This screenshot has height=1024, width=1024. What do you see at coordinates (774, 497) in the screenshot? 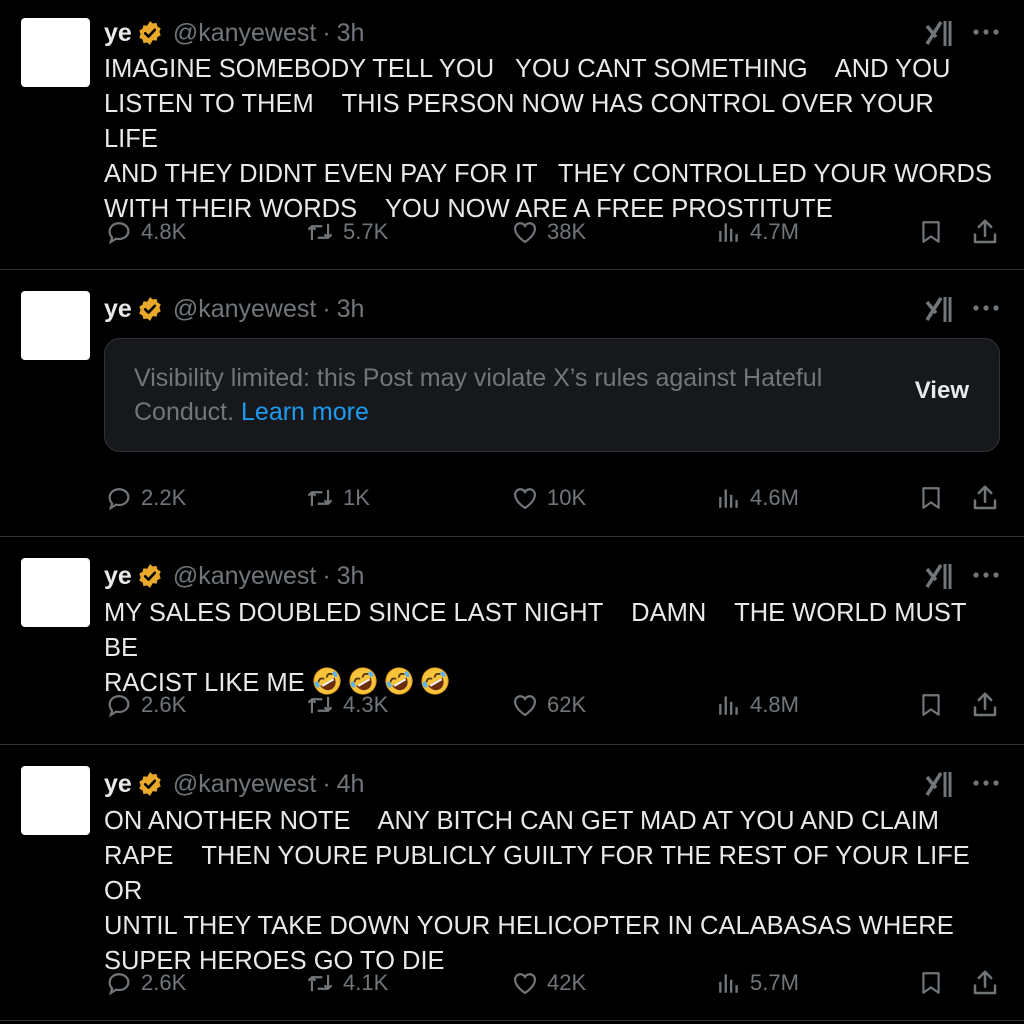
I see `views-count: 4.6M` at bounding box center [774, 497].